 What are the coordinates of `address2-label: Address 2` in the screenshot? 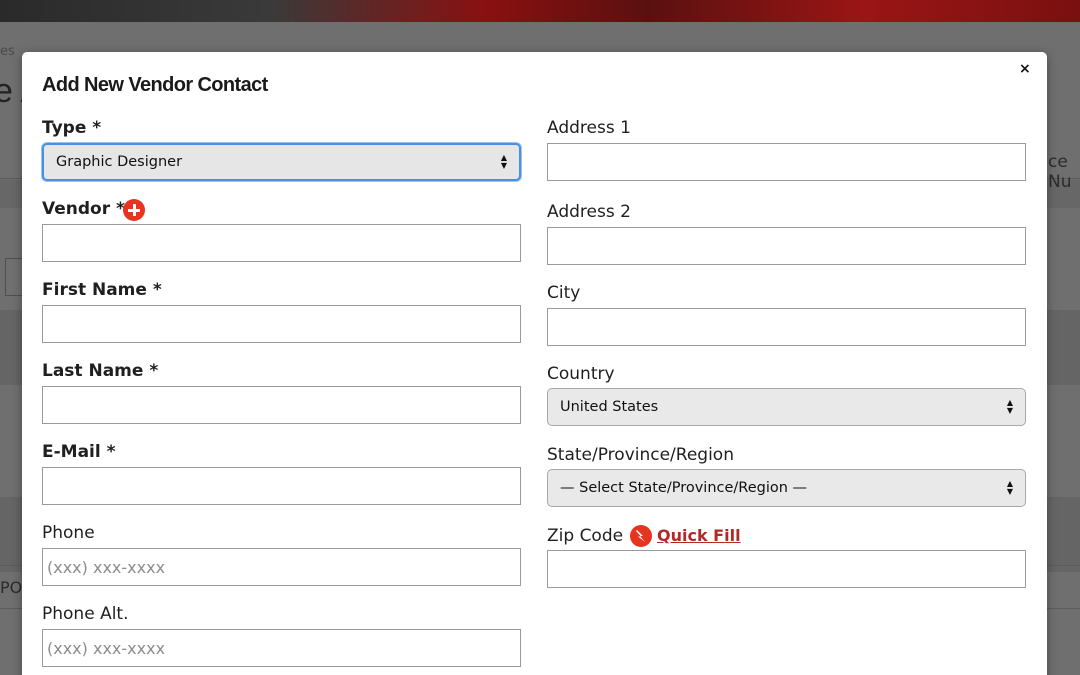 It's located at (589, 212).